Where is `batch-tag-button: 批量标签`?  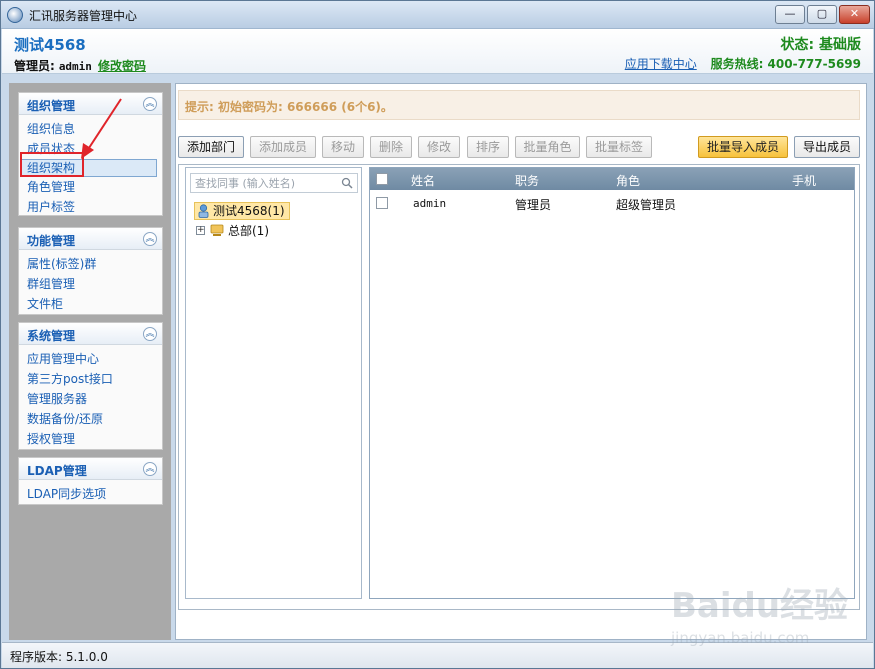
batch-tag-button: 批量标签 is located at coordinates (619, 147).